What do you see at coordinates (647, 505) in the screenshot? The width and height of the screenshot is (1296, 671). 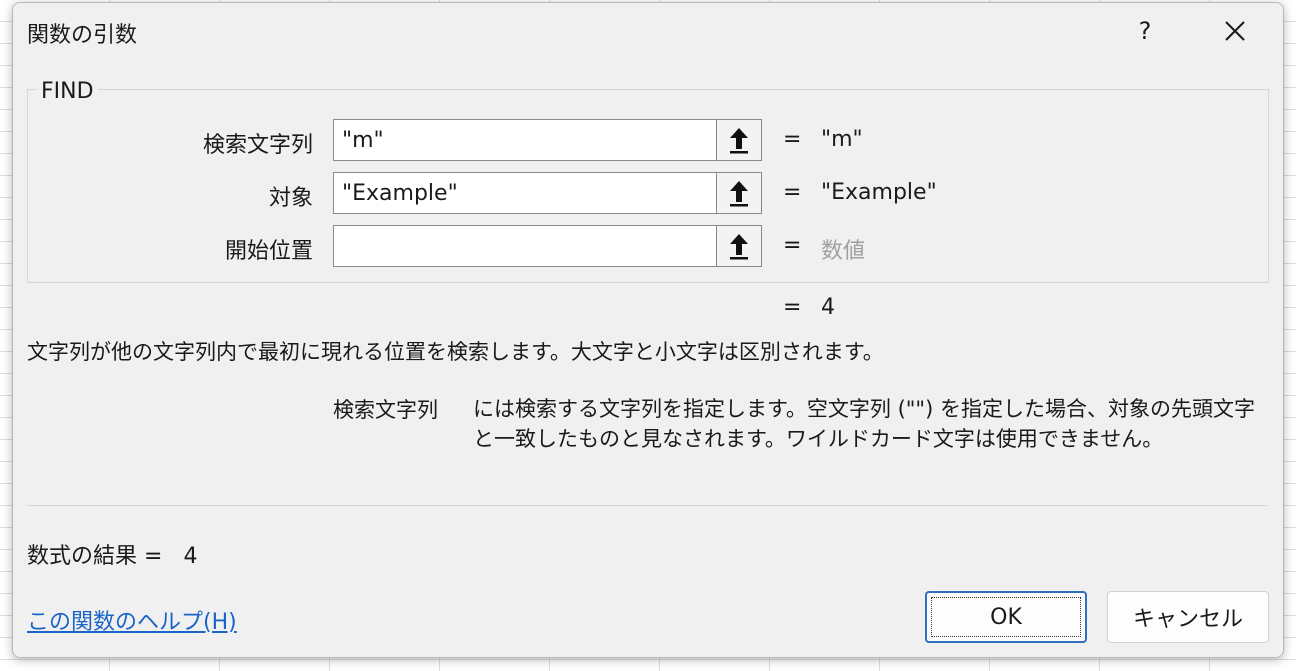 I see `section-divider` at bounding box center [647, 505].